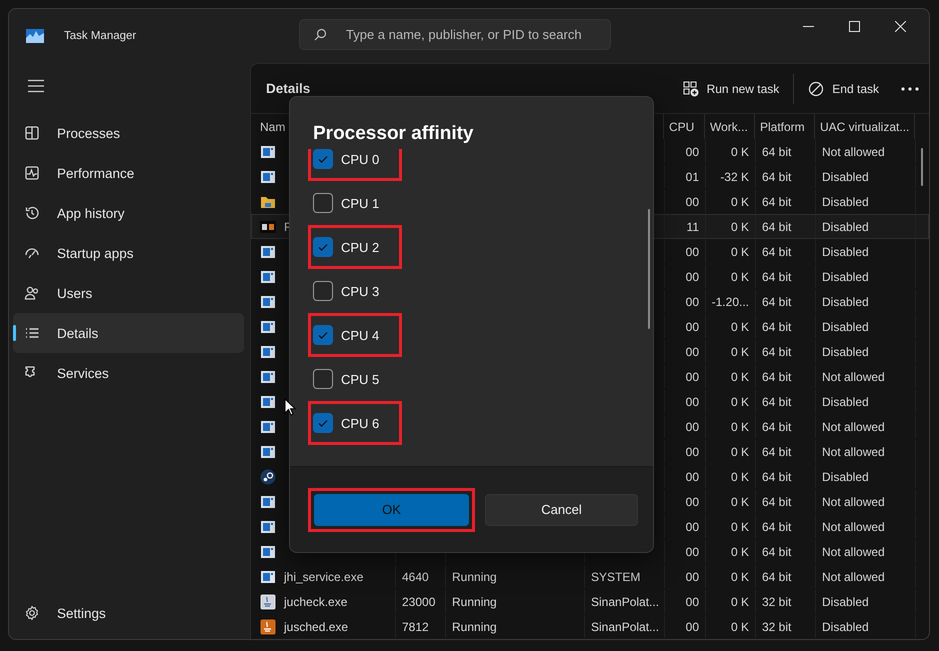  I want to click on sidebar-item: Services, so click(128, 373).